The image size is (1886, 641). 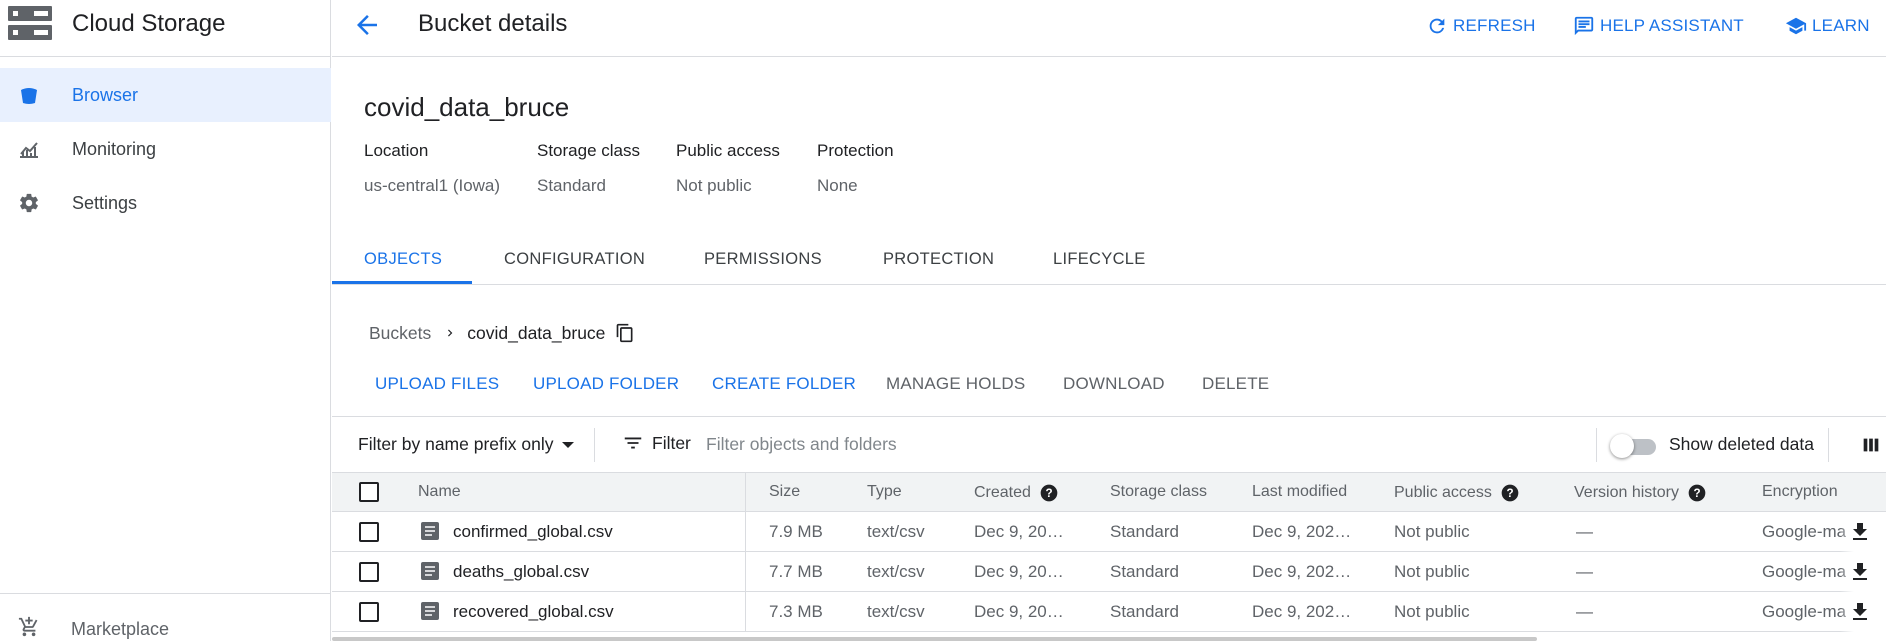 I want to click on tab-configuration: CONFIGURATION, so click(x=574, y=262).